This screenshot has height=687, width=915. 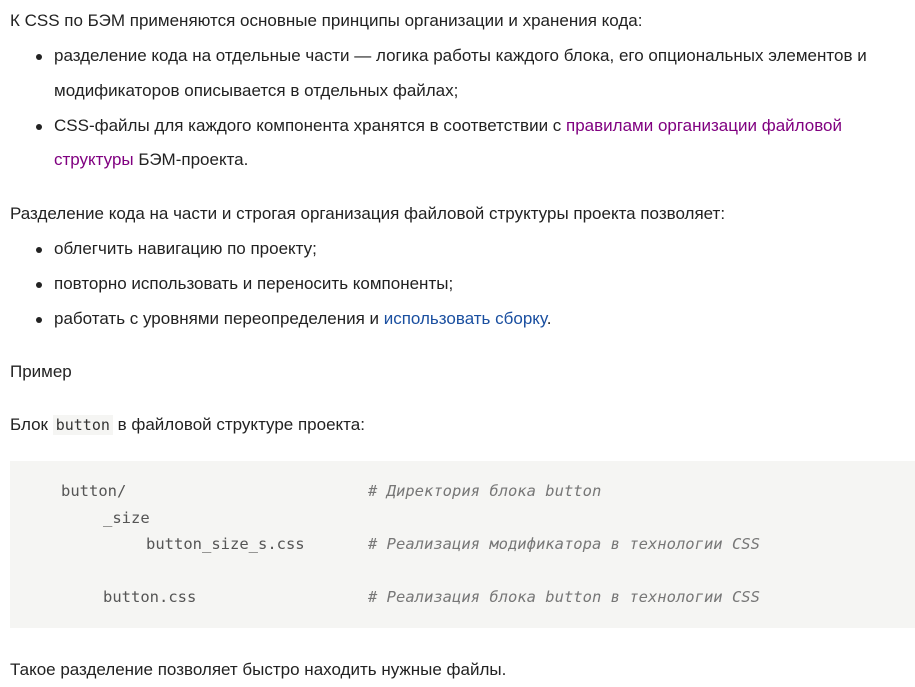 I want to click on code-comment: # Директория блока button, so click(x=485, y=491).